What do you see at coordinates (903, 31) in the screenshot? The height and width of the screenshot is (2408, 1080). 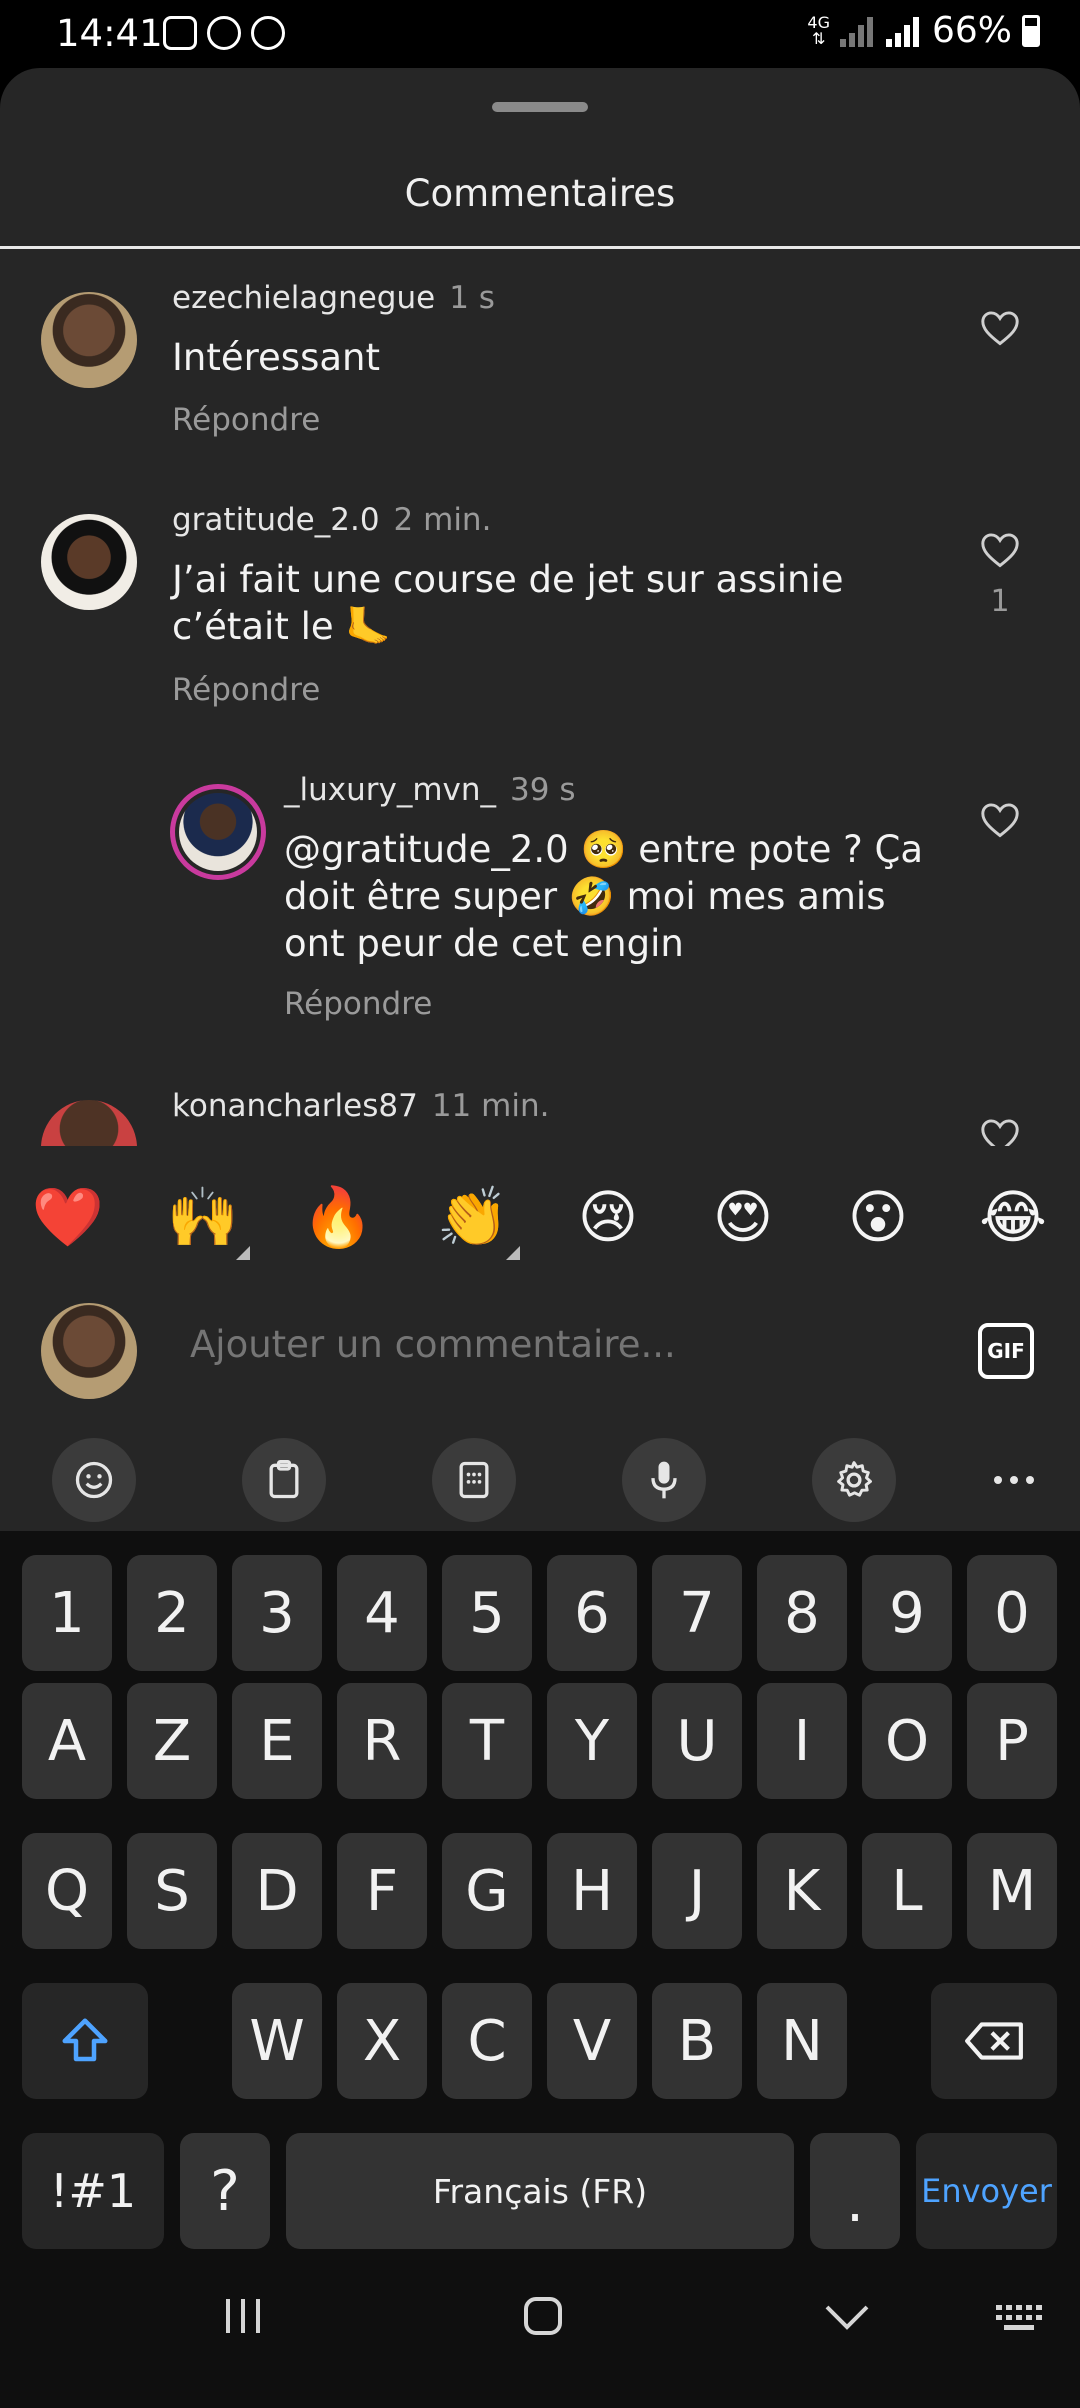 I see `signal-sim2-icon` at bounding box center [903, 31].